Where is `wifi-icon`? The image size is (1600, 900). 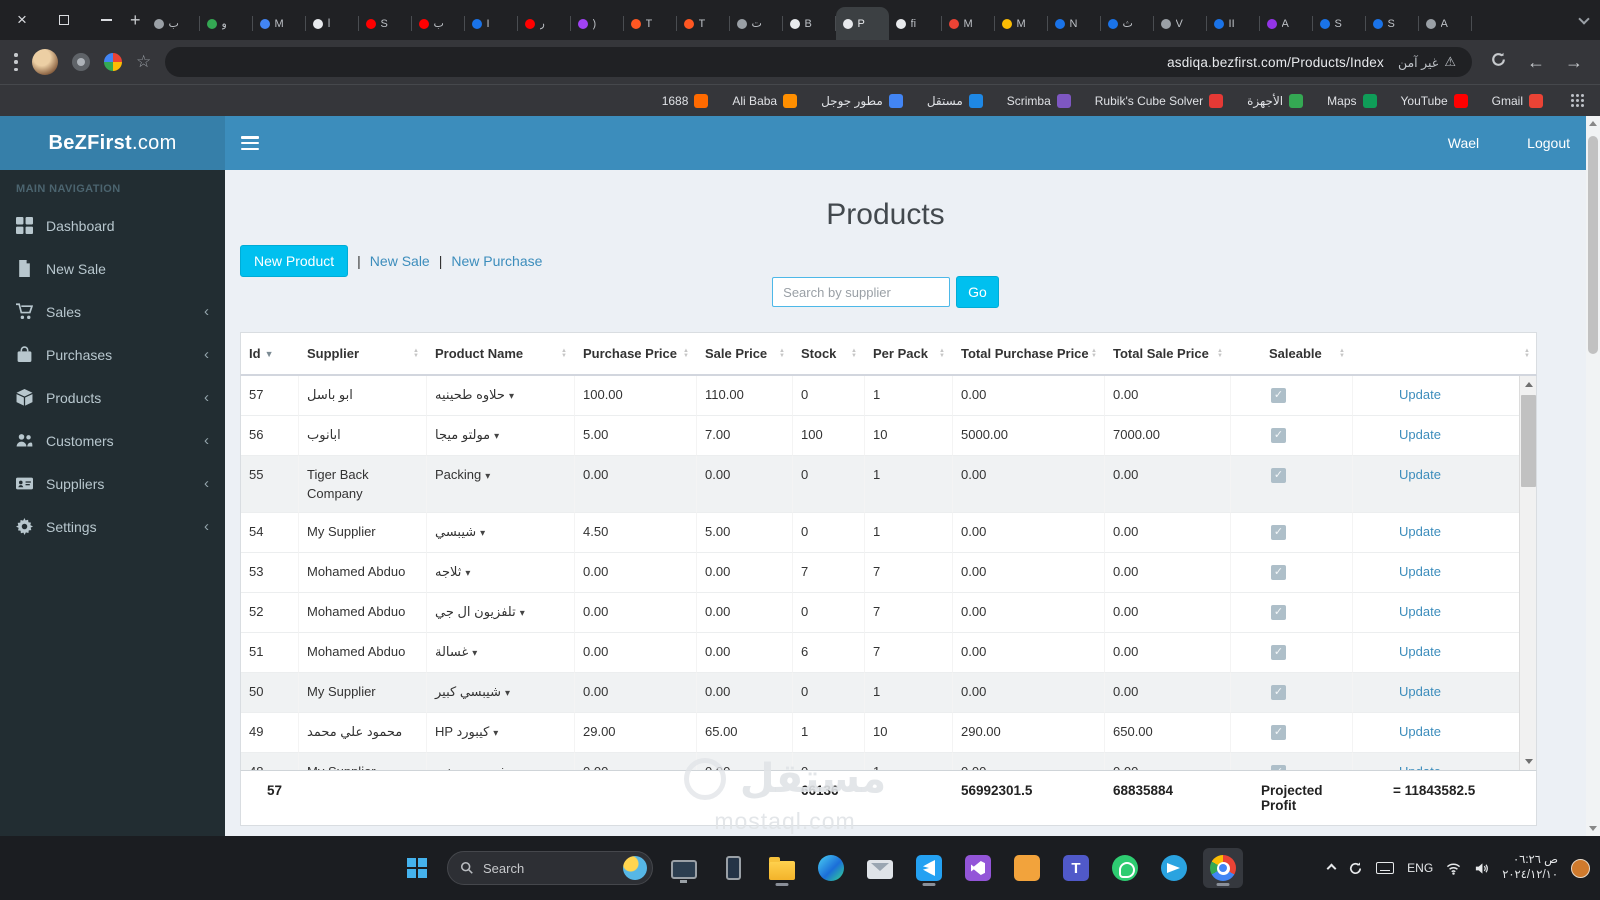
wifi-icon is located at coordinates (1453, 868).